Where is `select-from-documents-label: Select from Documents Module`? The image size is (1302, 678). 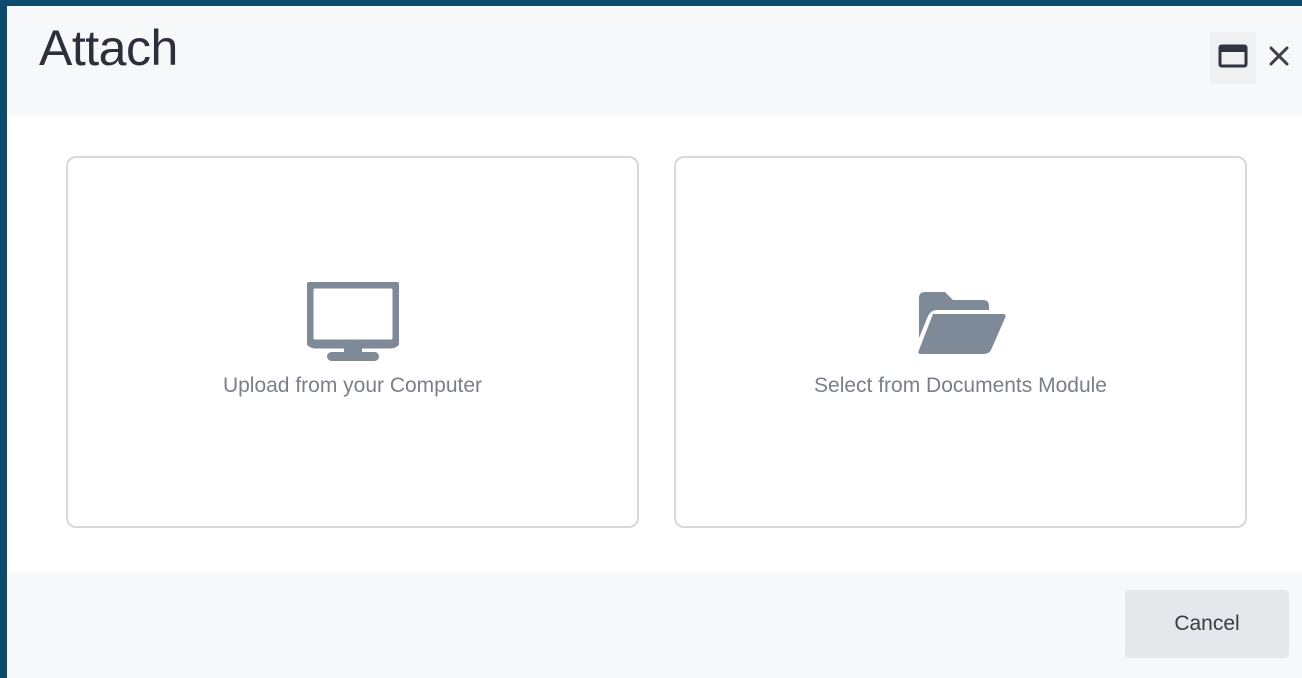 select-from-documents-label: Select from Documents Module is located at coordinates (960, 385).